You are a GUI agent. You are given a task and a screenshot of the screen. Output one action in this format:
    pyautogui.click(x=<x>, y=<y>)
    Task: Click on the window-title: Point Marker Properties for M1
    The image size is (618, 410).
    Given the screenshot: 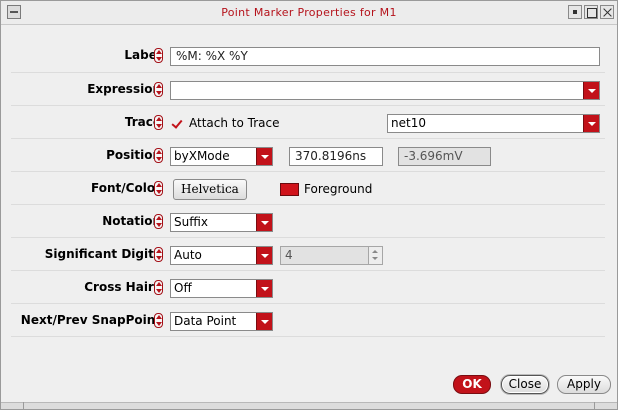 What is the action you would take?
    pyautogui.click(x=309, y=12)
    